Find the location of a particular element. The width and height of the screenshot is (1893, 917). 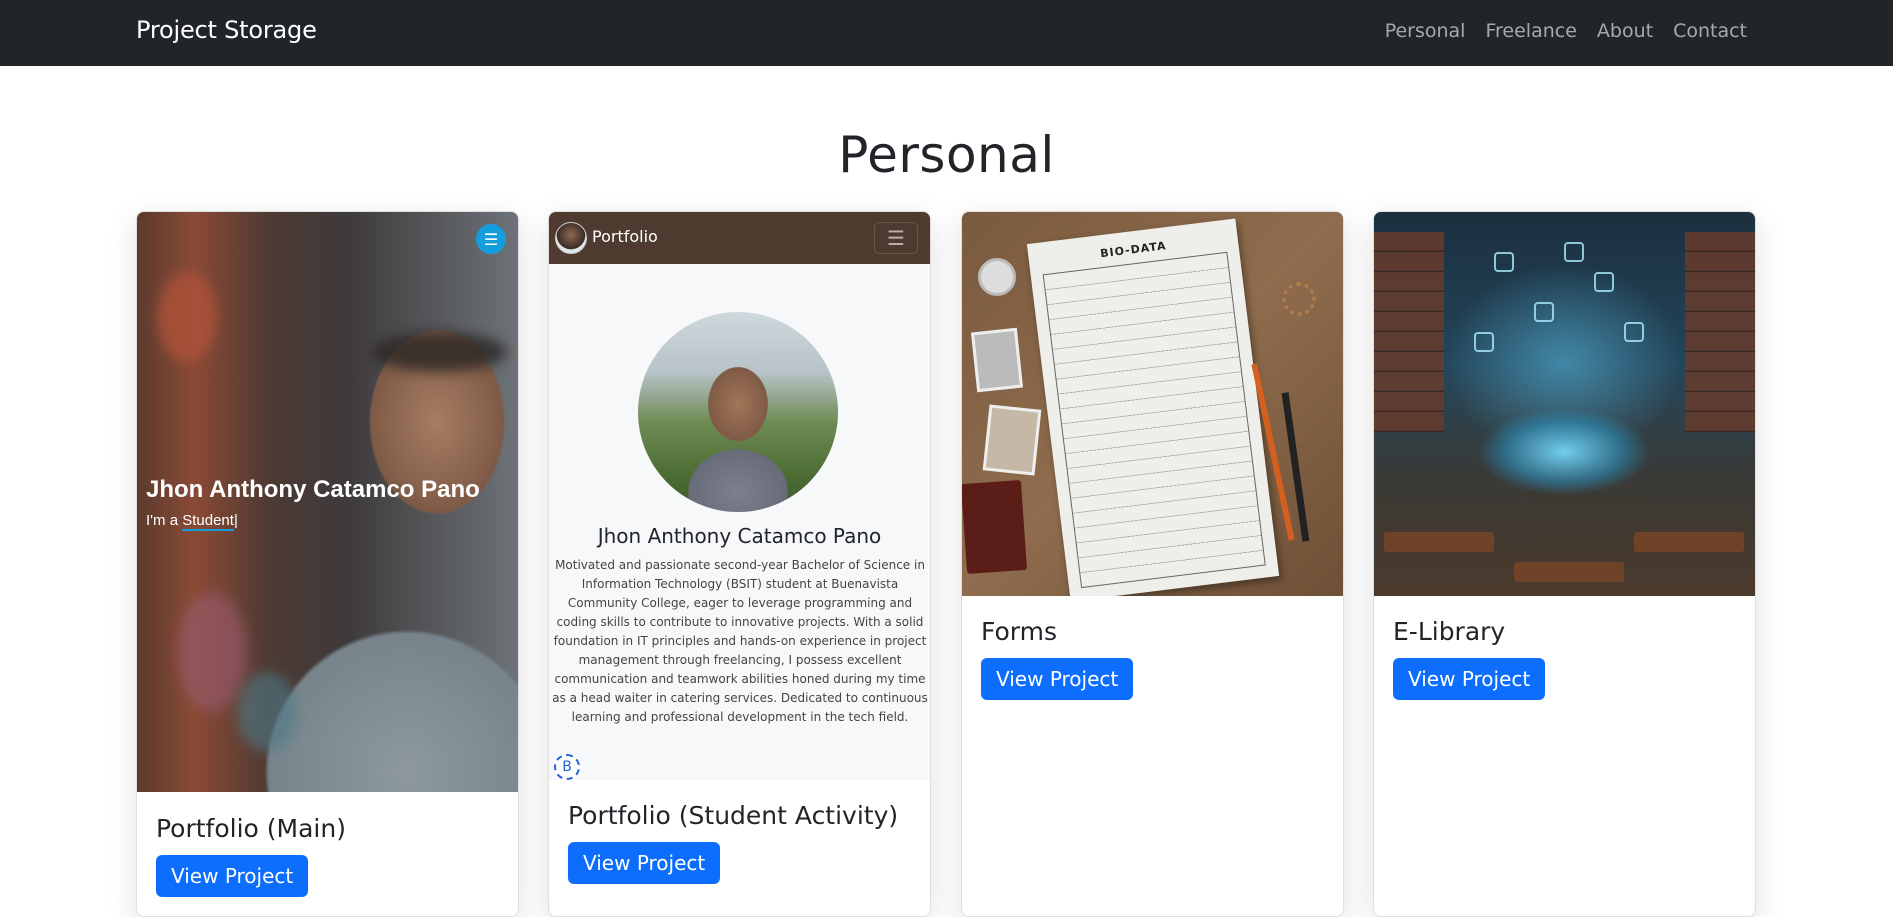

nav-link-freelance: Freelance is located at coordinates (1530, 31).